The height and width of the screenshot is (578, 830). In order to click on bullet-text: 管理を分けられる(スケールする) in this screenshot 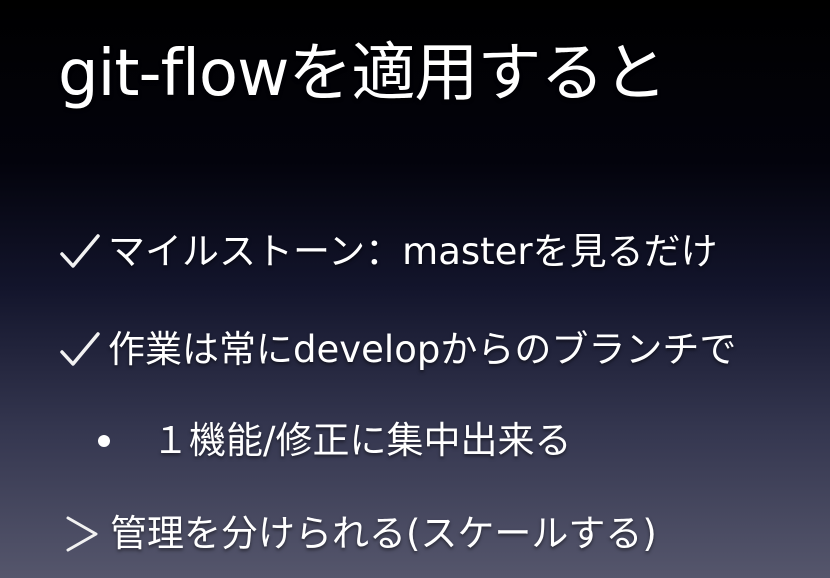, I will do `click(383, 533)`.